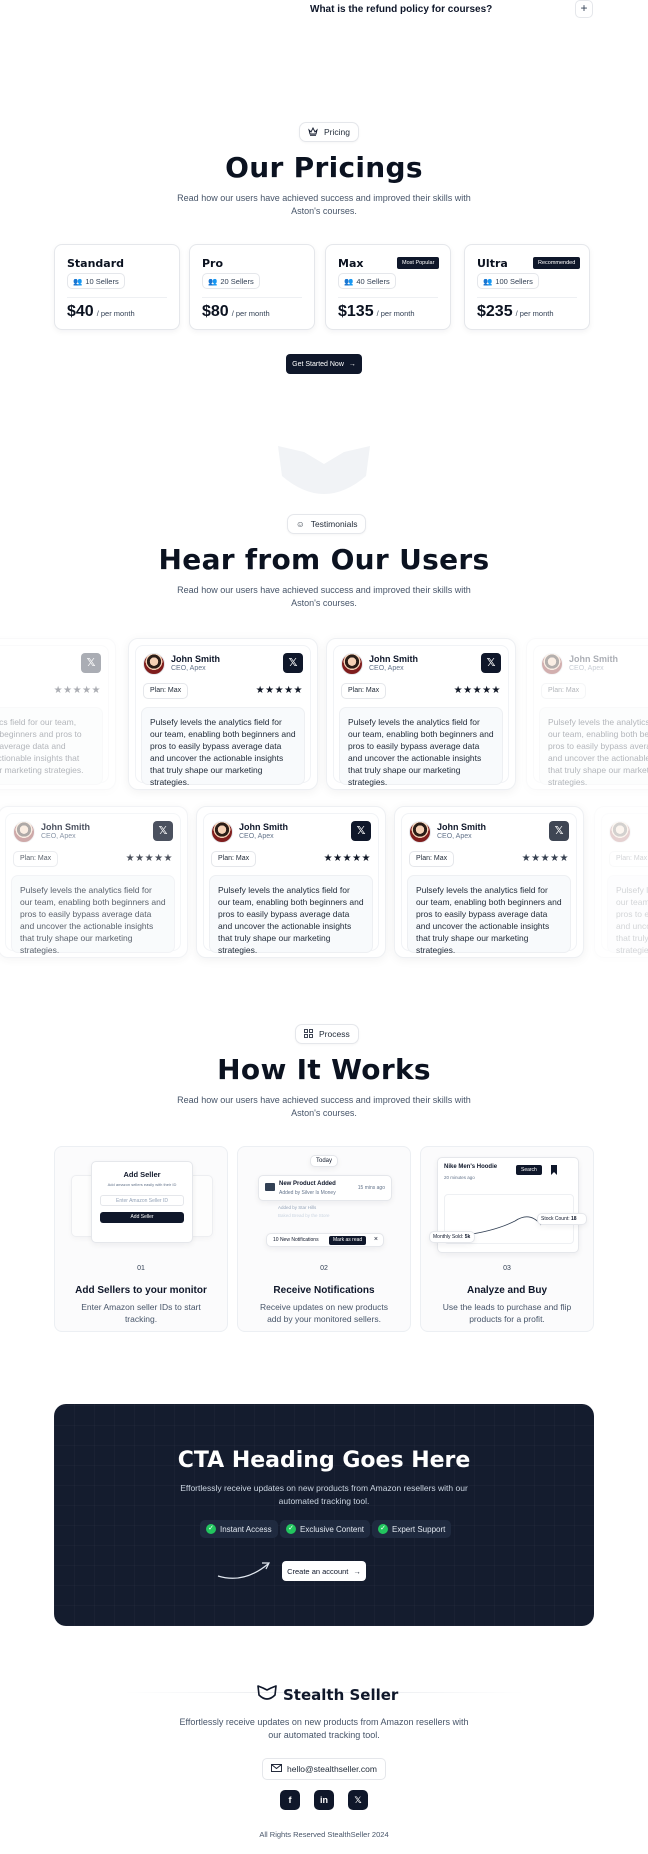  What do you see at coordinates (142, 1174) in the screenshot?
I see `mock-title: Add Seller` at bounding box center [142, 1174].